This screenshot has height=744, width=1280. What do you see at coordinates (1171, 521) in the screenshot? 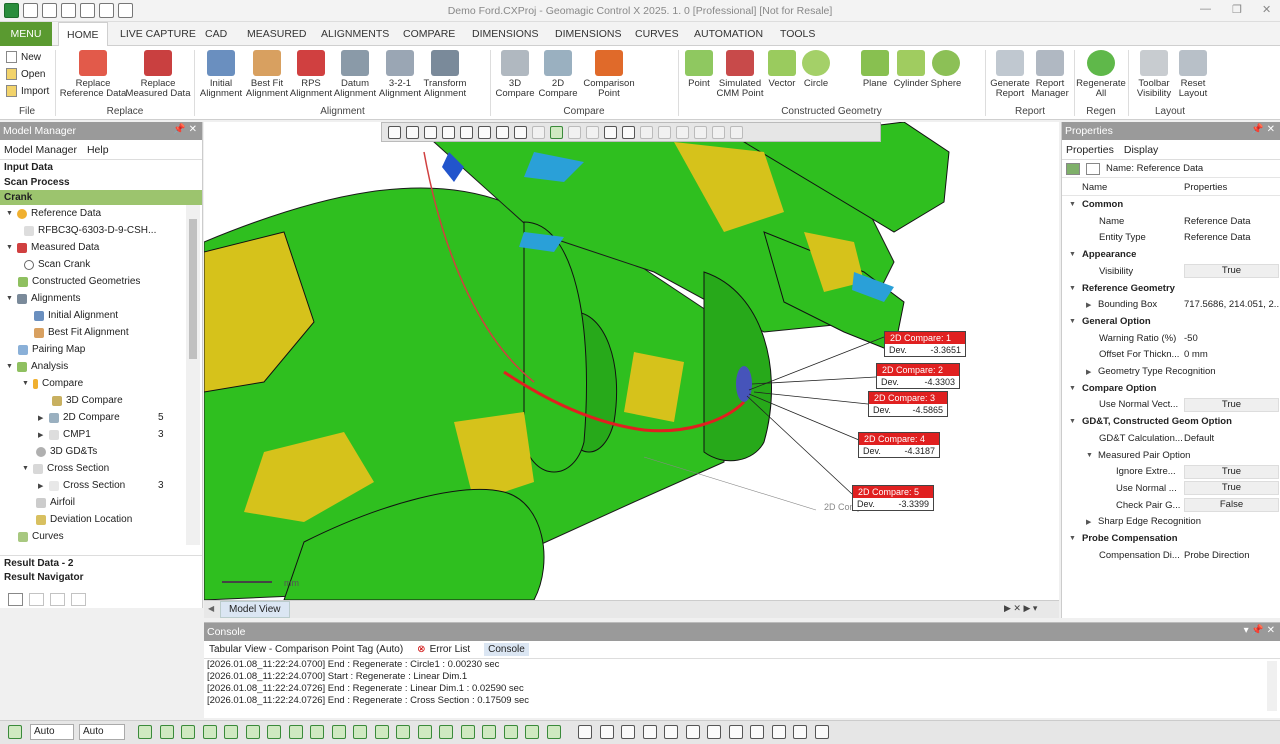
I see `property-row: Sharp Edge Recognition ▶` at bounding box center [1171, 521].